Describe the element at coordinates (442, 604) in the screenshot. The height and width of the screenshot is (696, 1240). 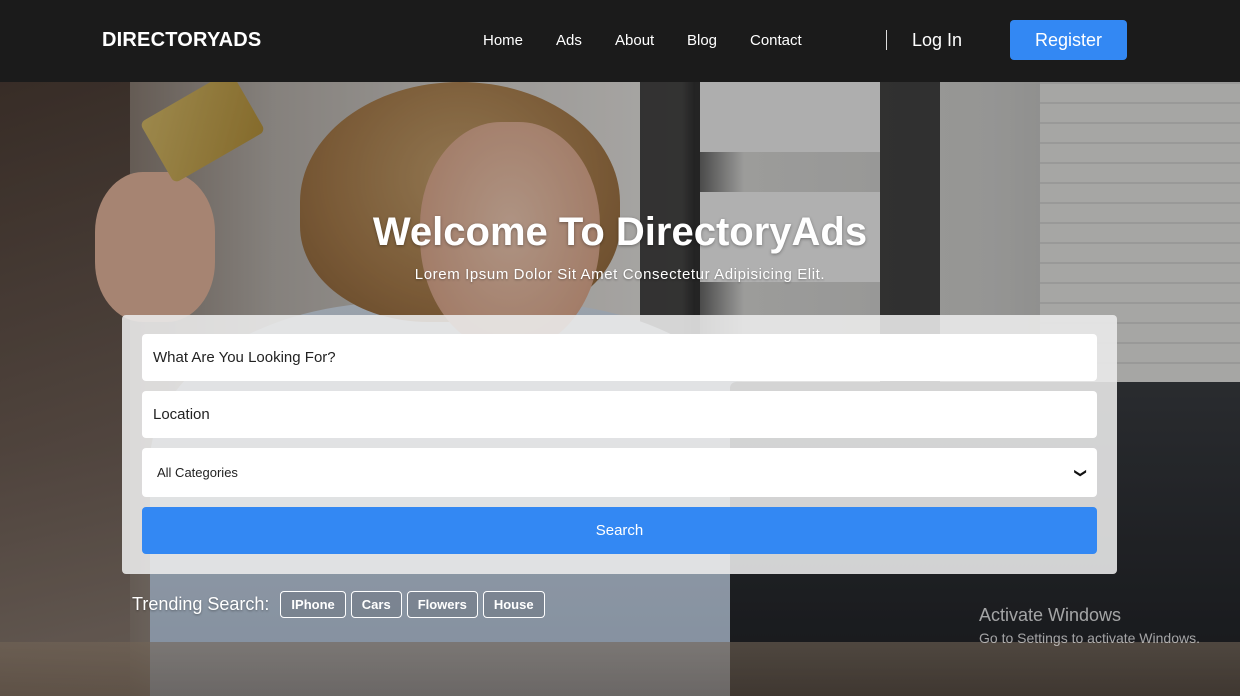
I see `trending-tag-flowers: Flowers` at that location.